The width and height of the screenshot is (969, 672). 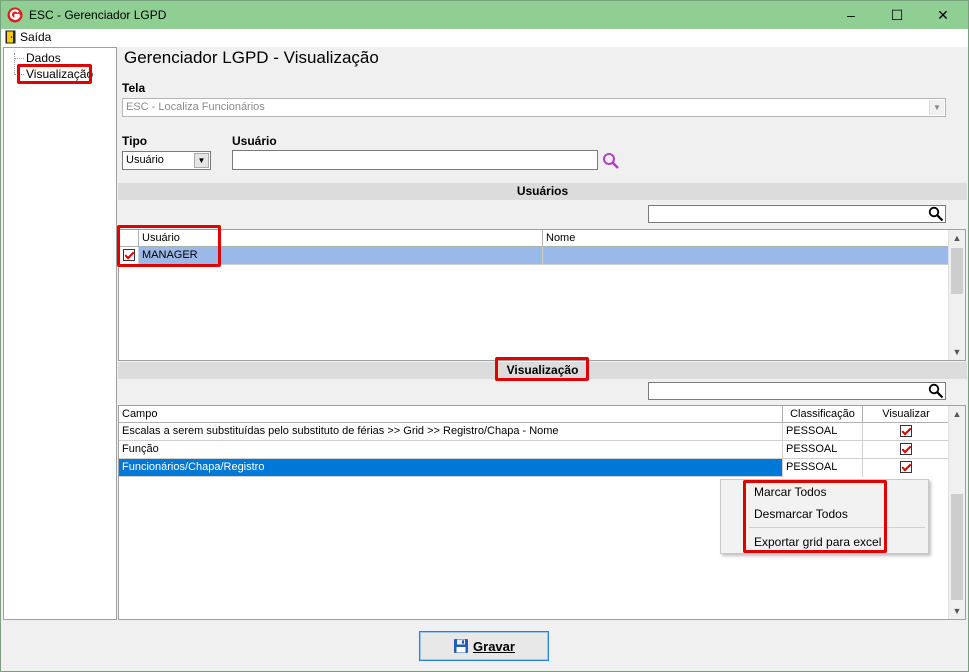 I want to click on exit-door-icon, so click(x=10, y=37).